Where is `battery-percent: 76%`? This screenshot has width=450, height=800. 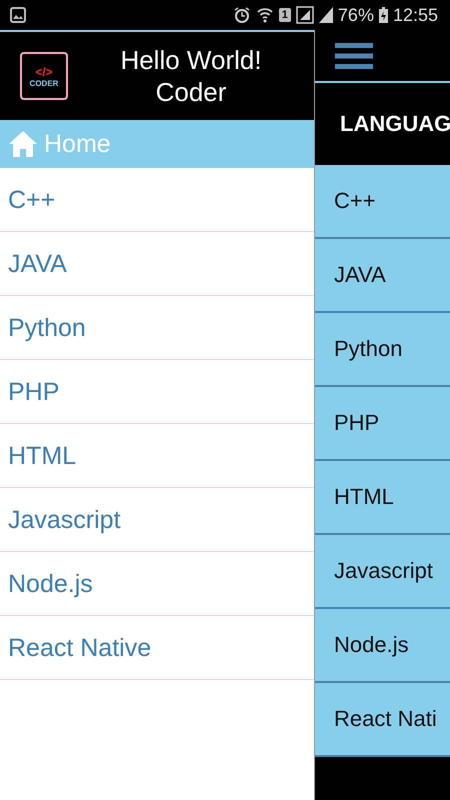
battery-percent: 76% is located at coordinates (356, 15).